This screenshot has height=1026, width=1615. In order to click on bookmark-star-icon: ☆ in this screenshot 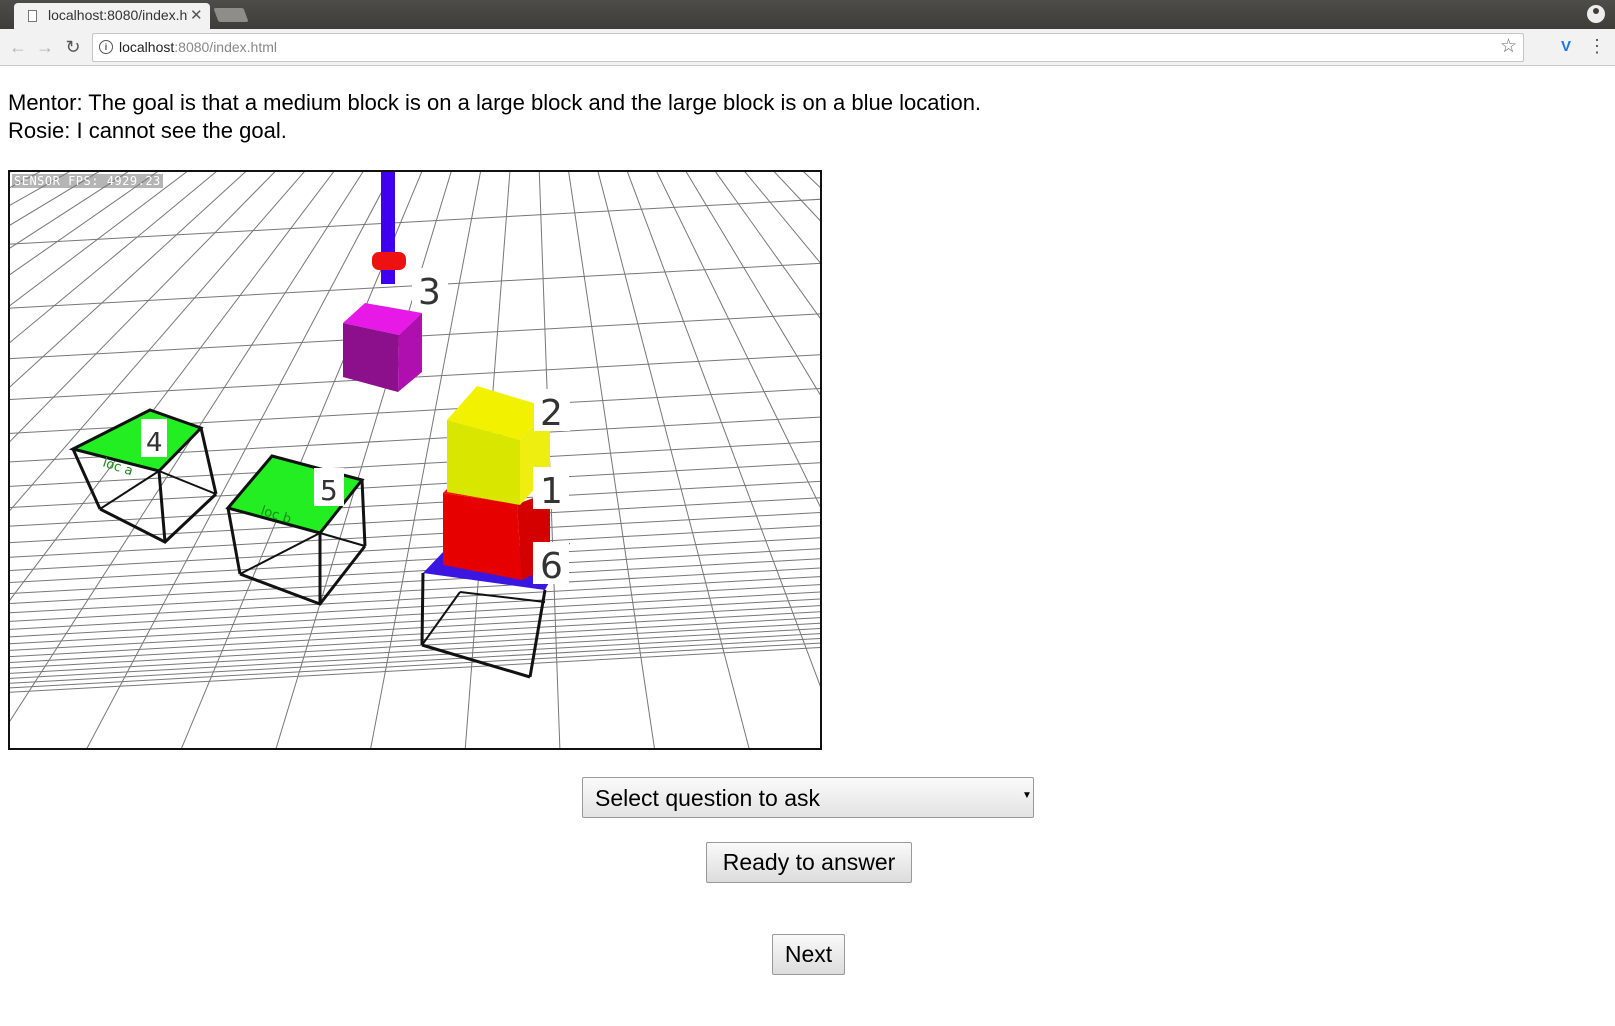, I will do `click(1508, 46)`.